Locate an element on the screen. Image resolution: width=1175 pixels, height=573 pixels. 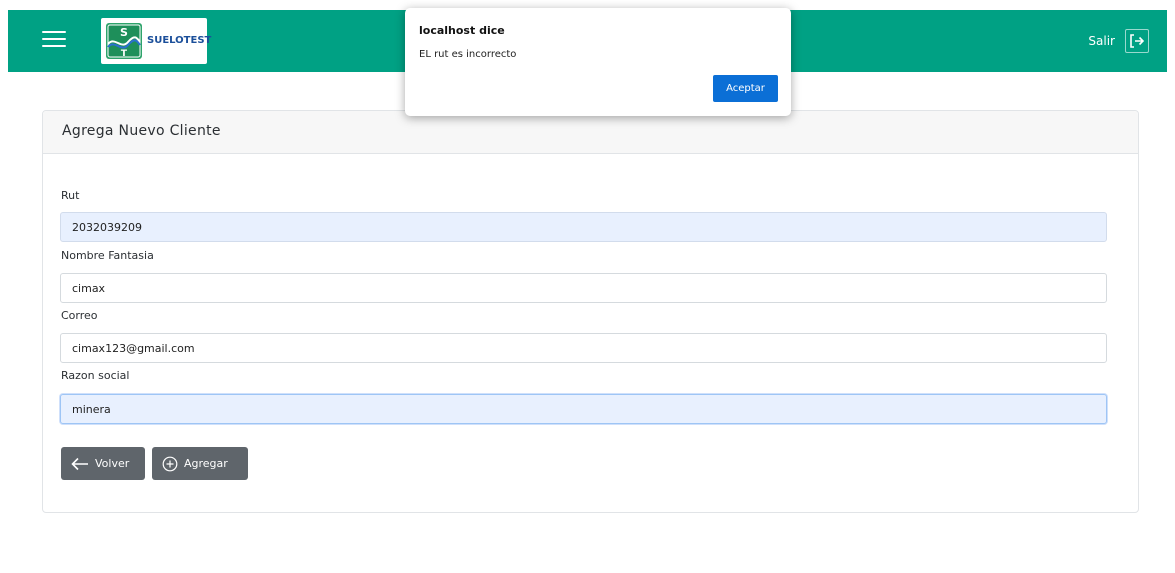
razon-social-input: minera is located at coordinates (583, 409).